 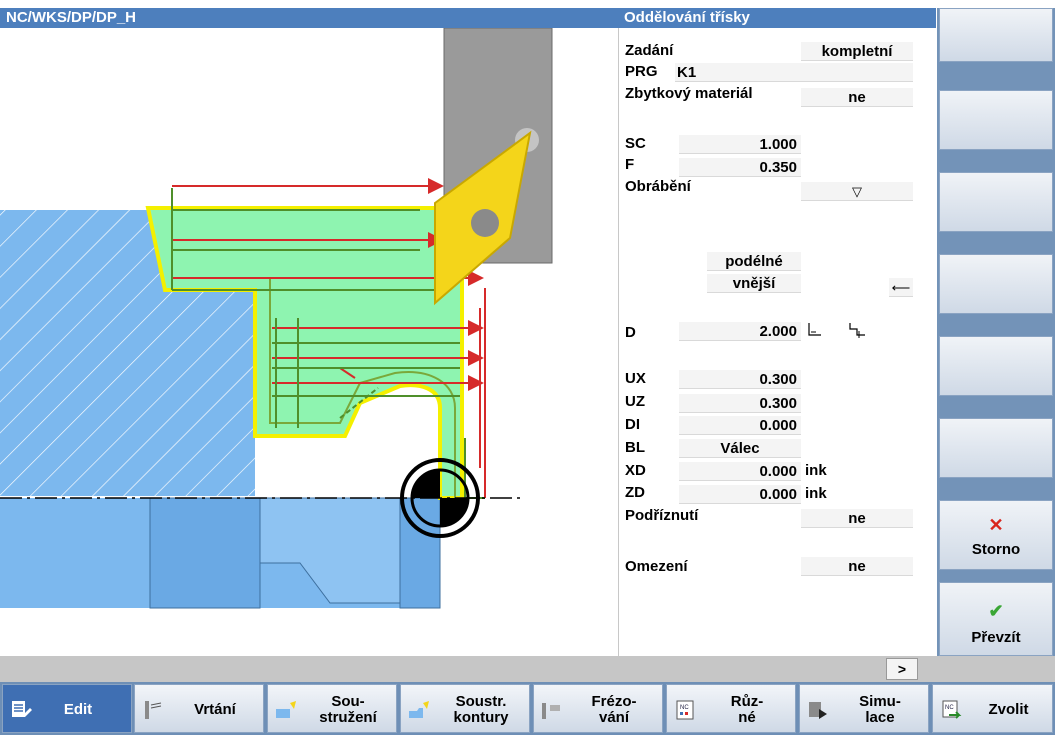 What do you see at coordinates (740, 471) in the screenshot?
I see `xd-input: 0.000` at bounding box center [740, 471].